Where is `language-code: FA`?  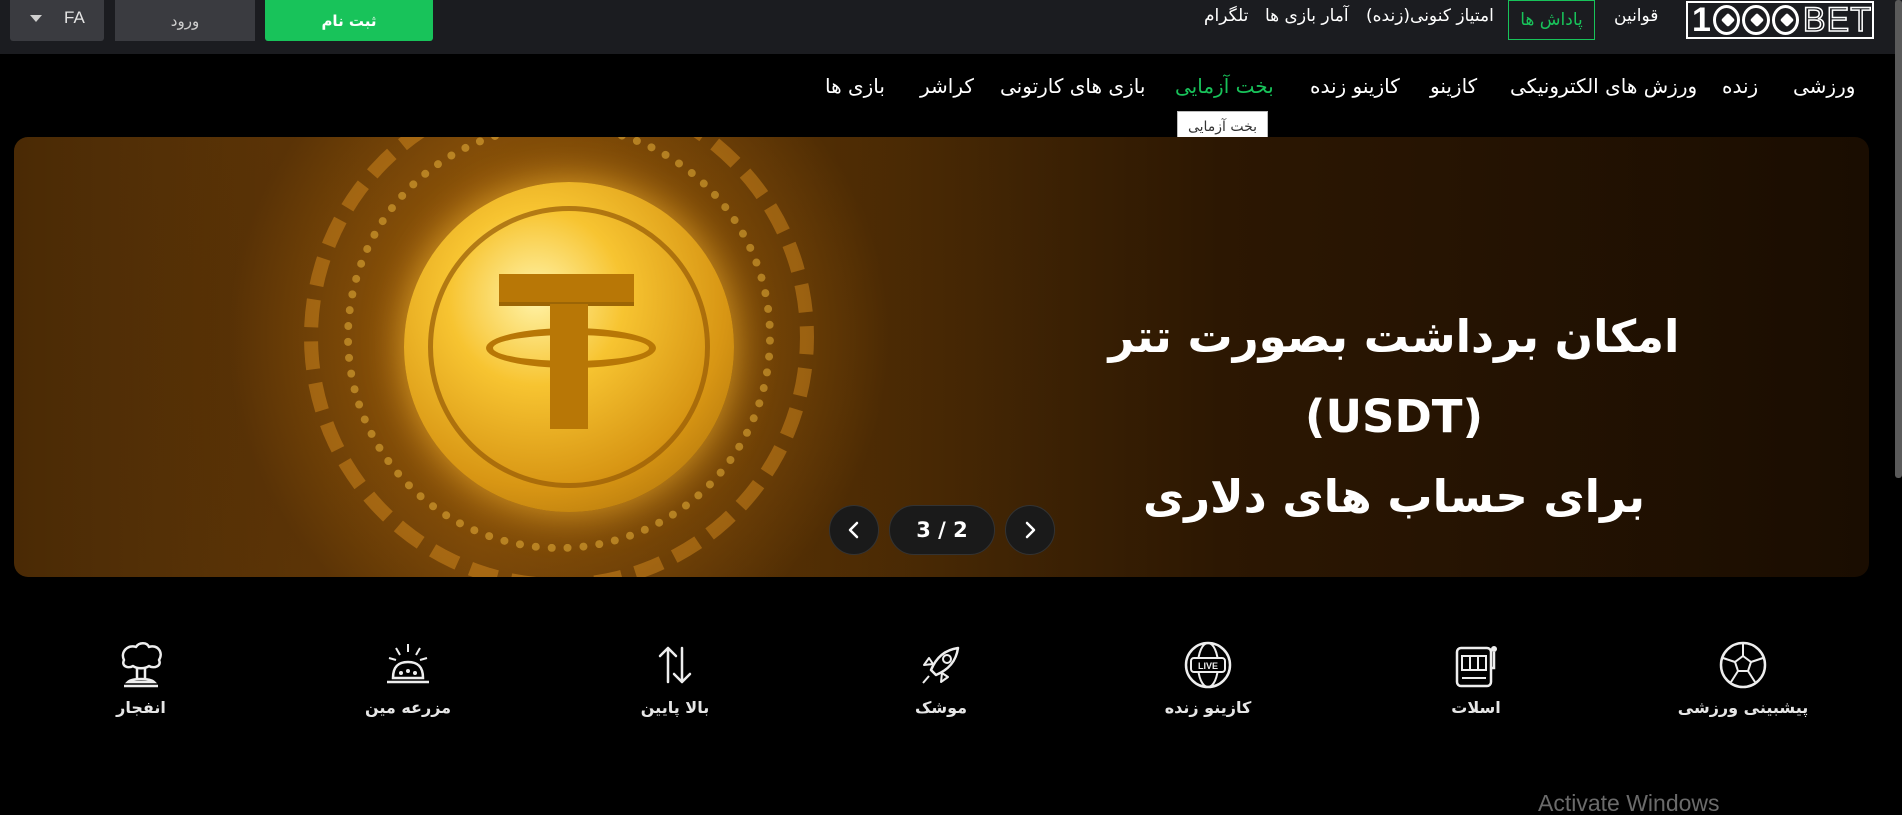
language-code: FA is located at coordinates (74, 17).